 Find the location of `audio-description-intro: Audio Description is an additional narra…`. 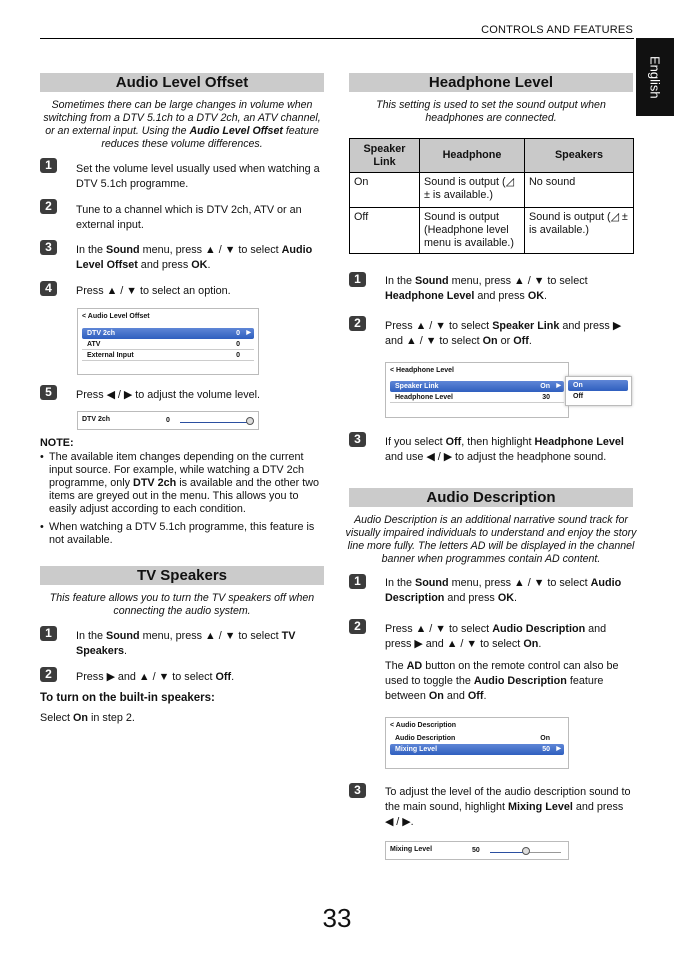

audio-description-intro: Audio Description is an additional narra… is located at coordinates (491, 540).